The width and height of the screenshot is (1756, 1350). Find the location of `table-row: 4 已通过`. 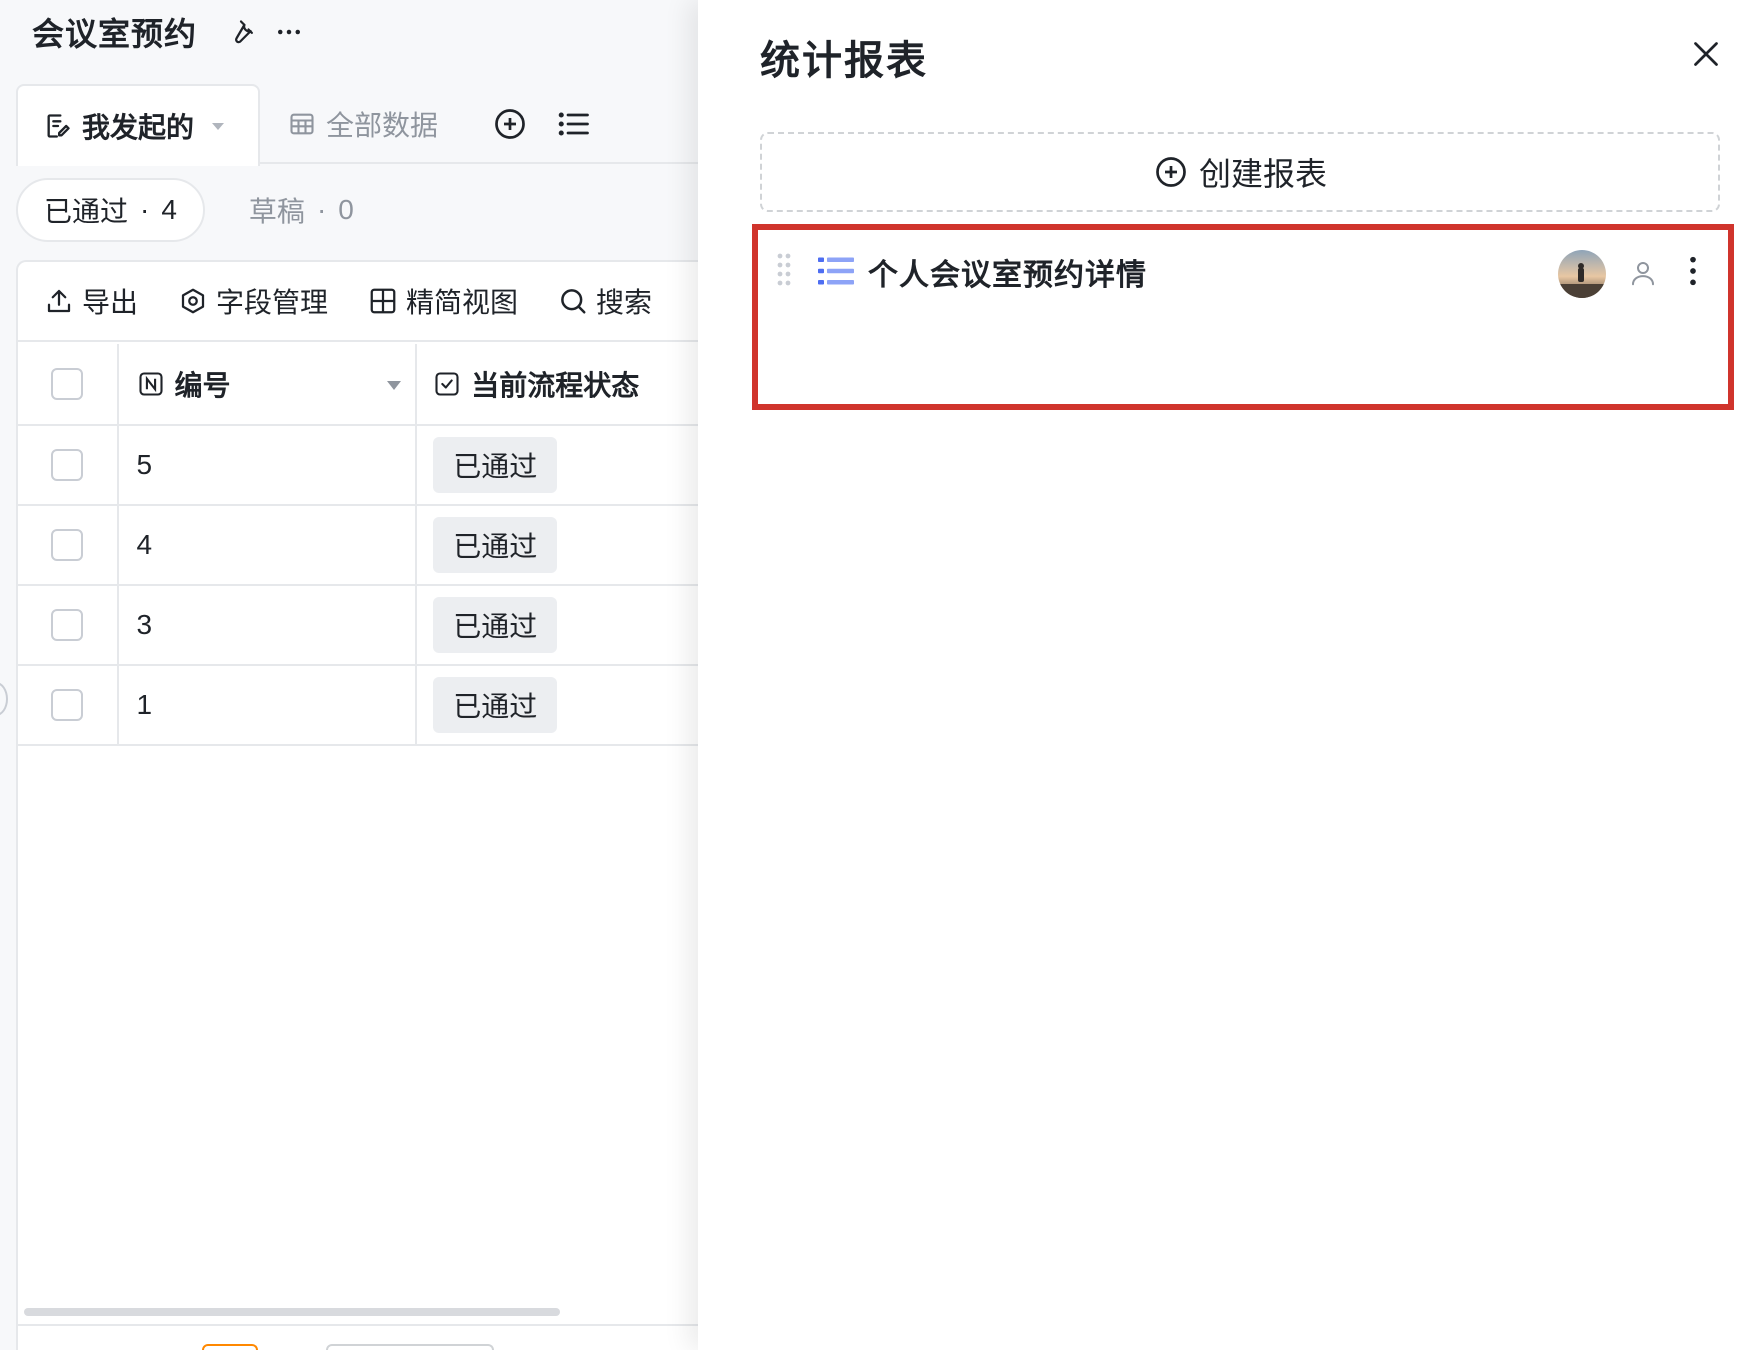

table-row: 4 已通过 is located at coordinates (358, 546).